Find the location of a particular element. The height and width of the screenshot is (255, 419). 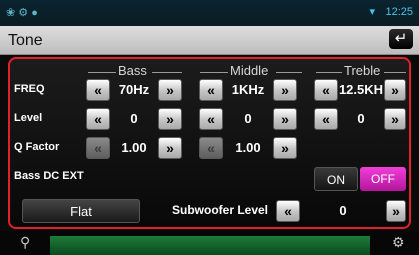

status-time: 12:25 is located at coordinates (399, 12).